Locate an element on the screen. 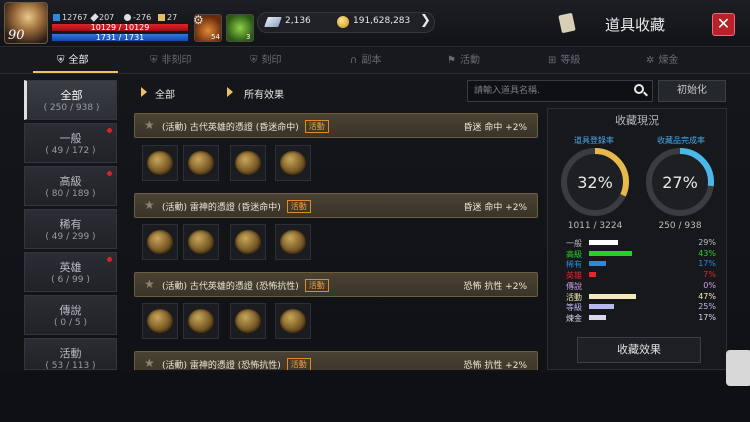 This screenshot has height=422, width=750. trophy-icon is located at coordinates (161, 17).